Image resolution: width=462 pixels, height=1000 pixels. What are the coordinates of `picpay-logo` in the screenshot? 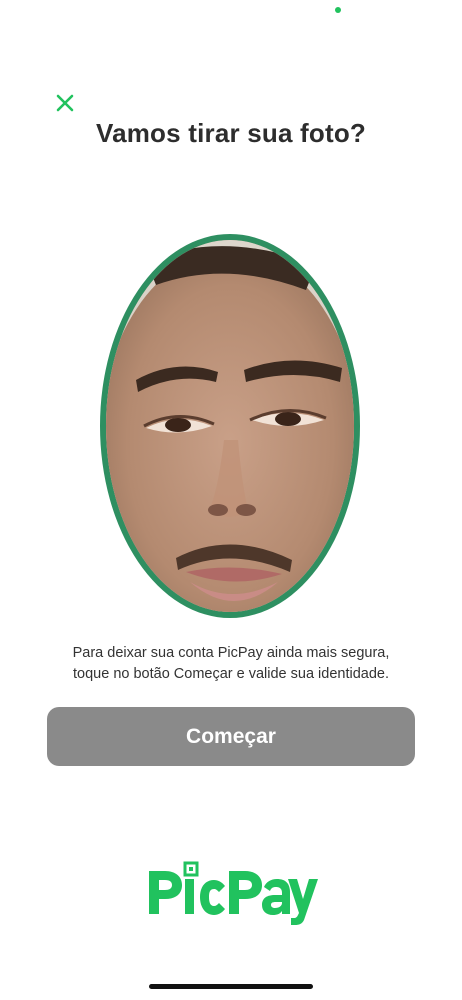 It's located at (232, 891).